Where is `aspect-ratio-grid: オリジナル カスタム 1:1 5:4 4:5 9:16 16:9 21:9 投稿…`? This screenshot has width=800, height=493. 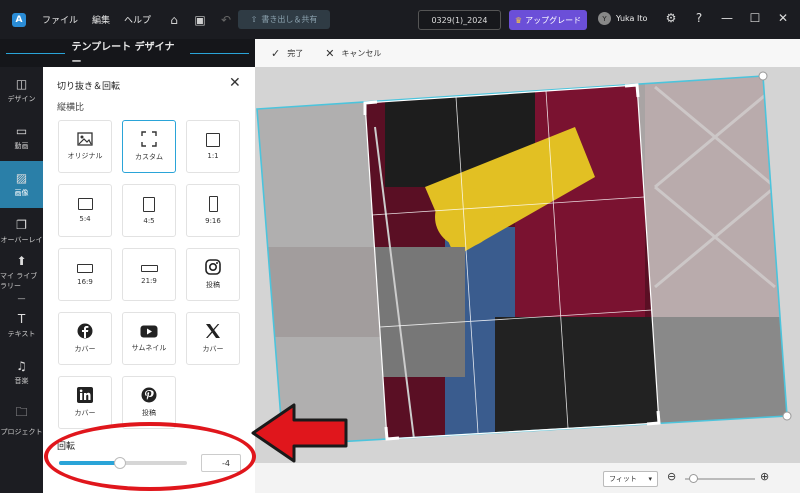
aspect-ratio-grid: オリジナル カスタム 1:1 5:4 4:5 9:16 16:9 21:9 投稿… is located at coordinates (149, 274).